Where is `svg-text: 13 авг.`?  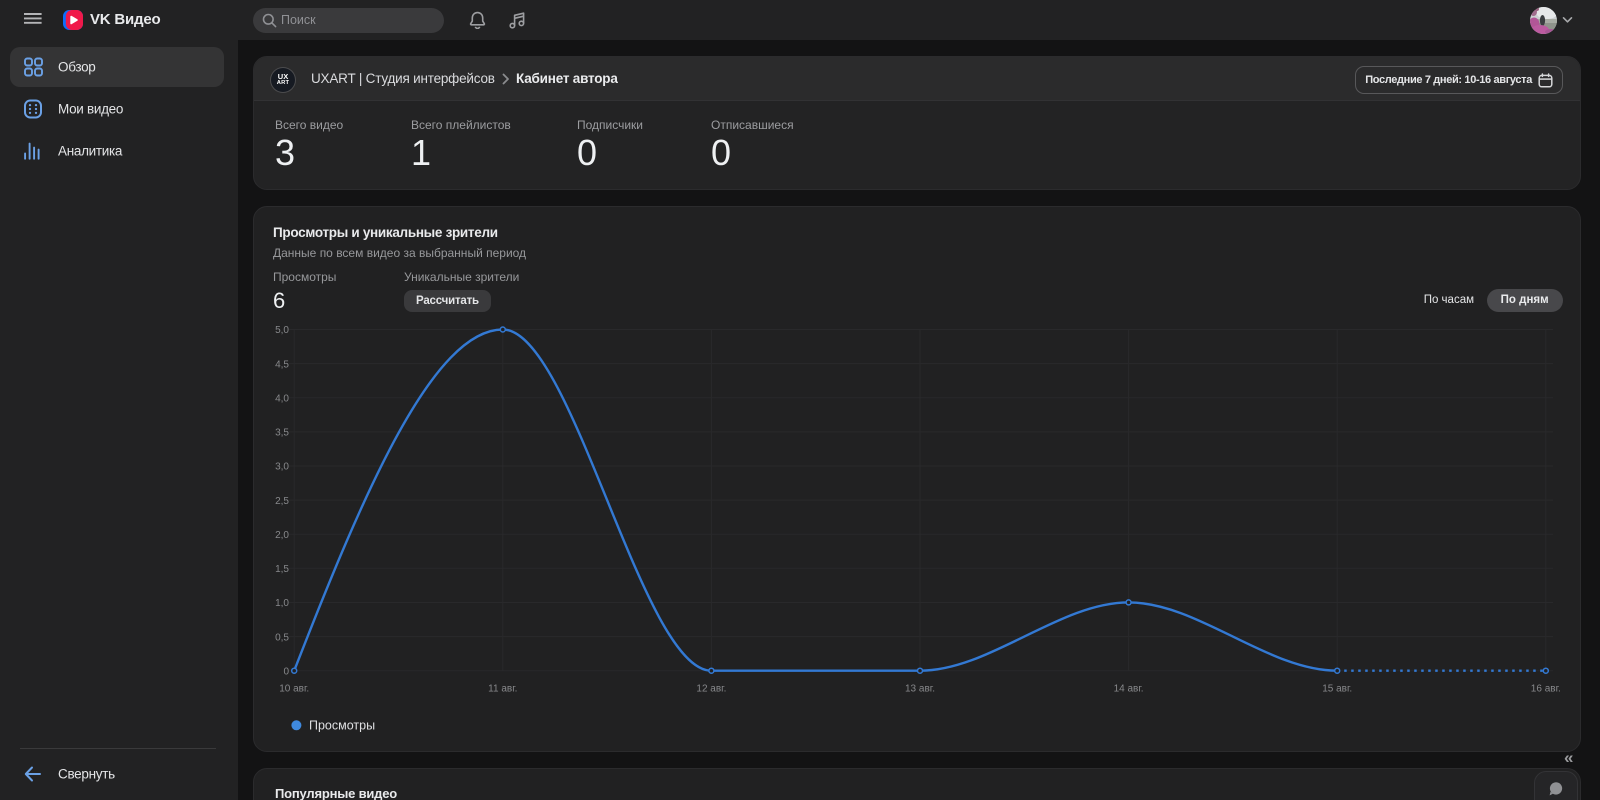 svg-text: 13 авг. is located at coordinates (920, 689).